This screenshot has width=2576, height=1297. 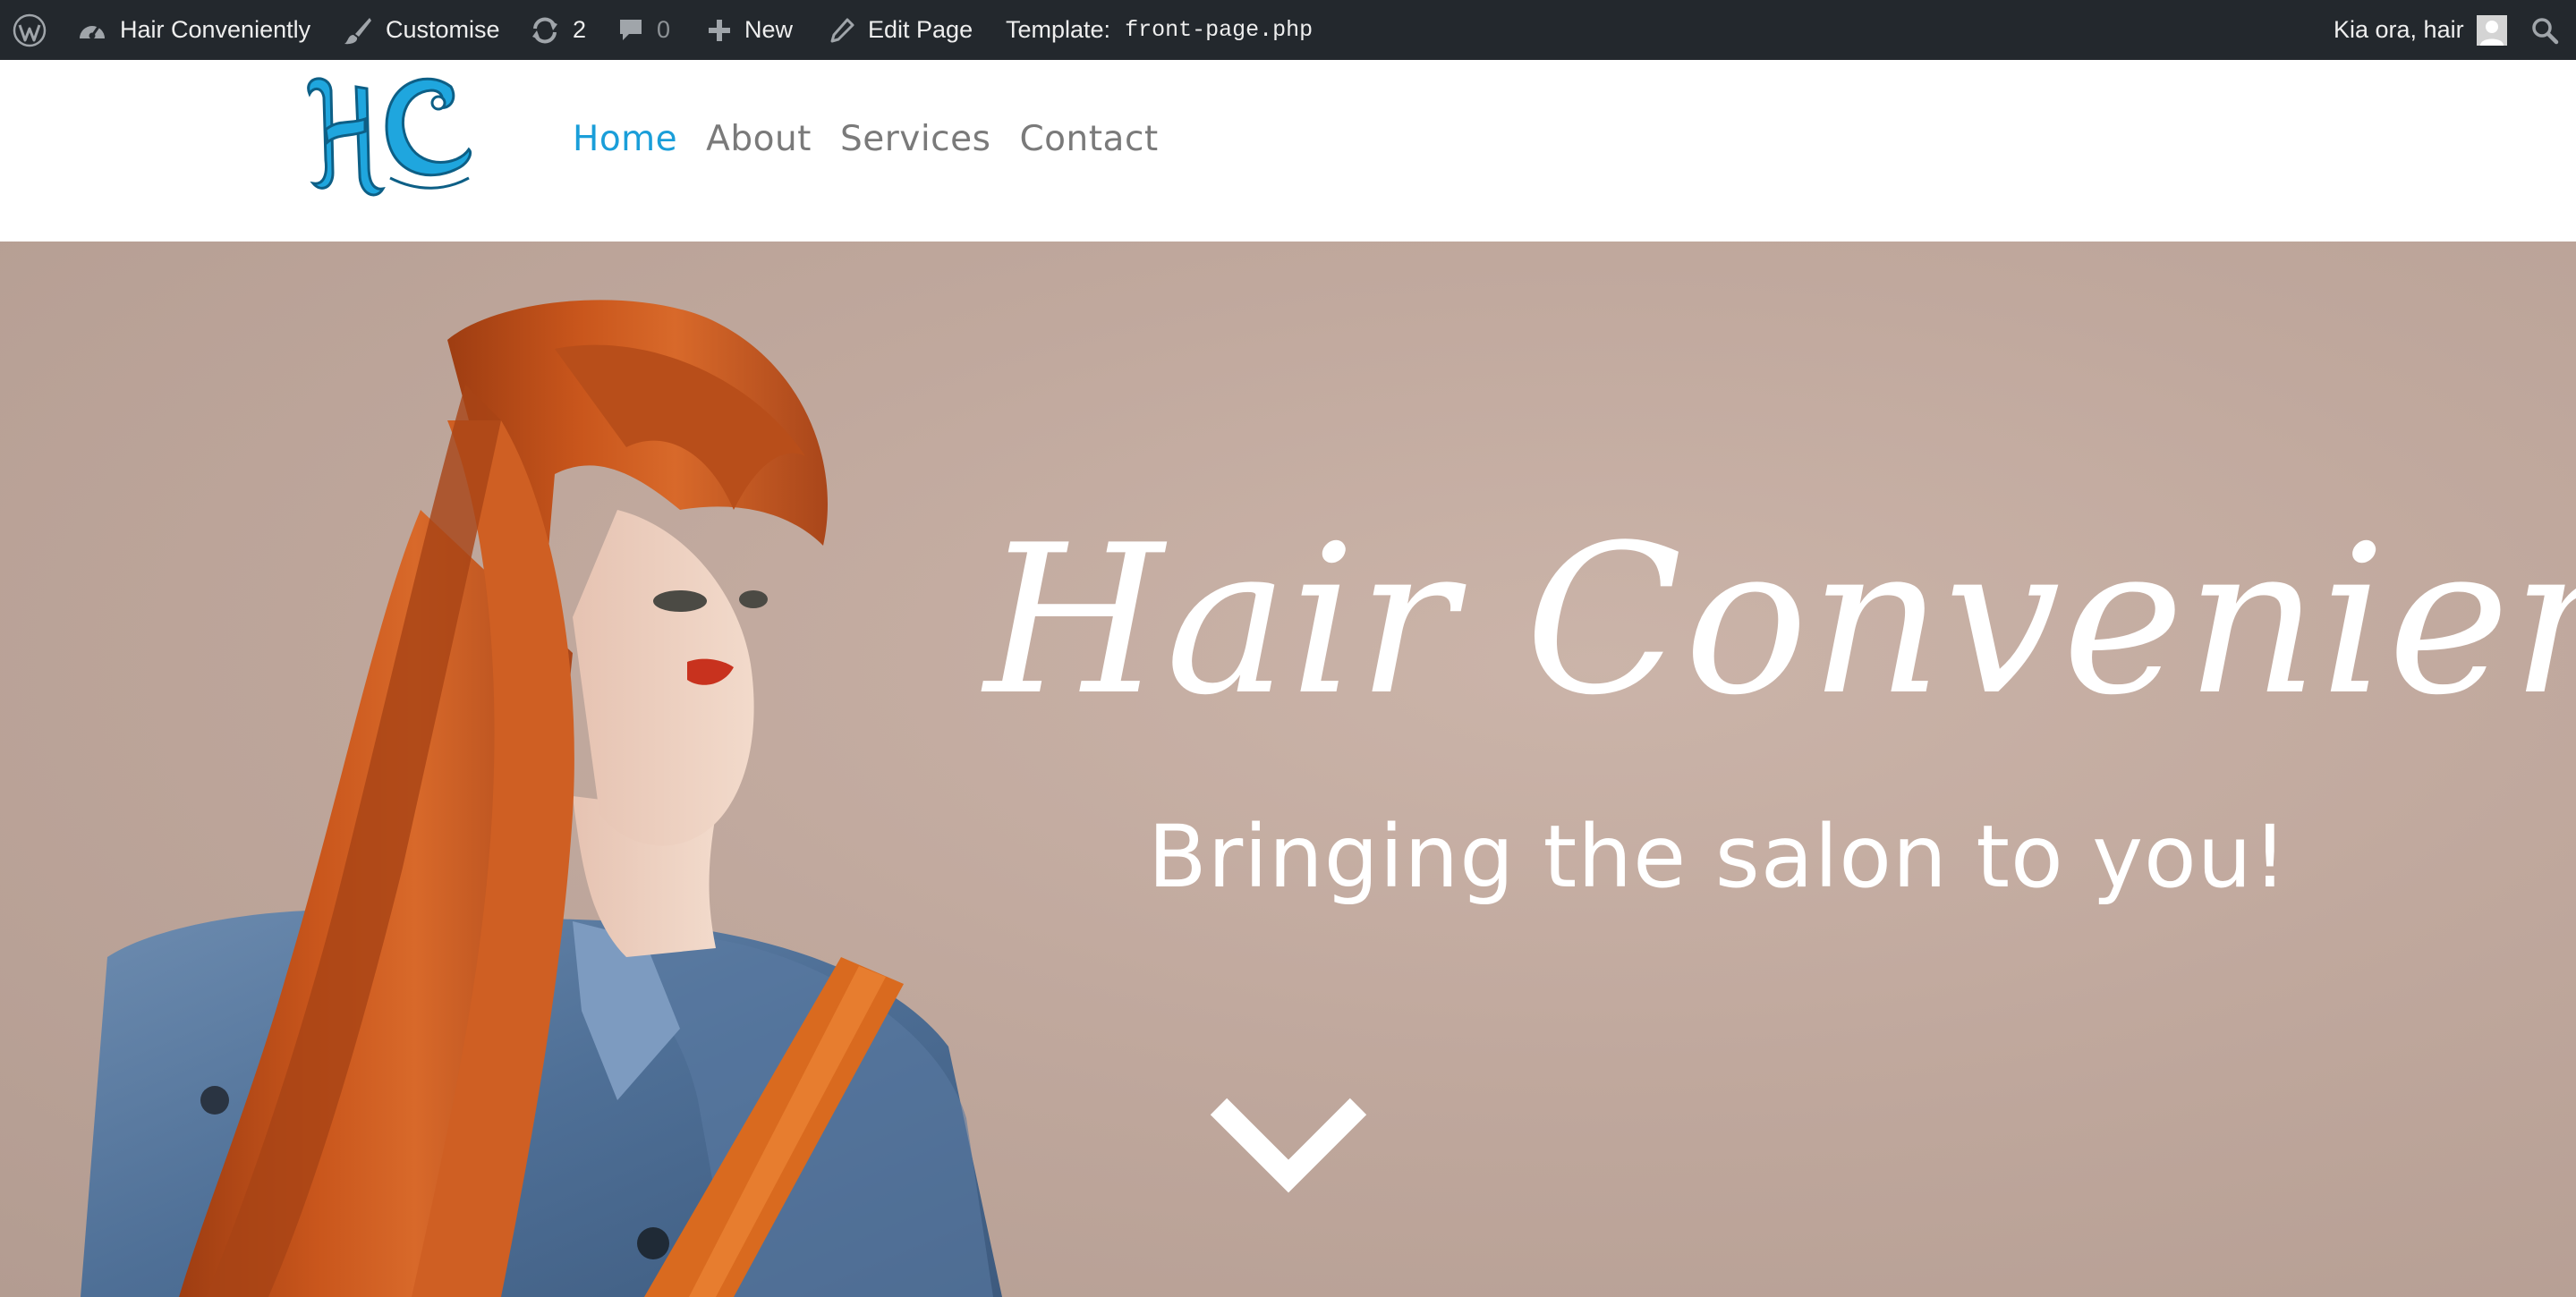 What do you see at coordinates (1780, 621) in the screenshot?
I see `hero-title: Hair Conveniently` at bounding box center [1780, 621].